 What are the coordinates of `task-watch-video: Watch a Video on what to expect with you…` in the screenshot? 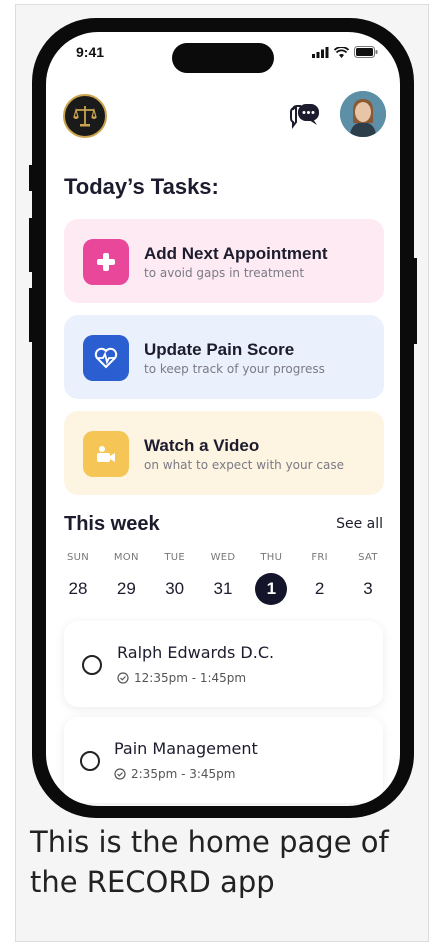 It's located at (224, 453).